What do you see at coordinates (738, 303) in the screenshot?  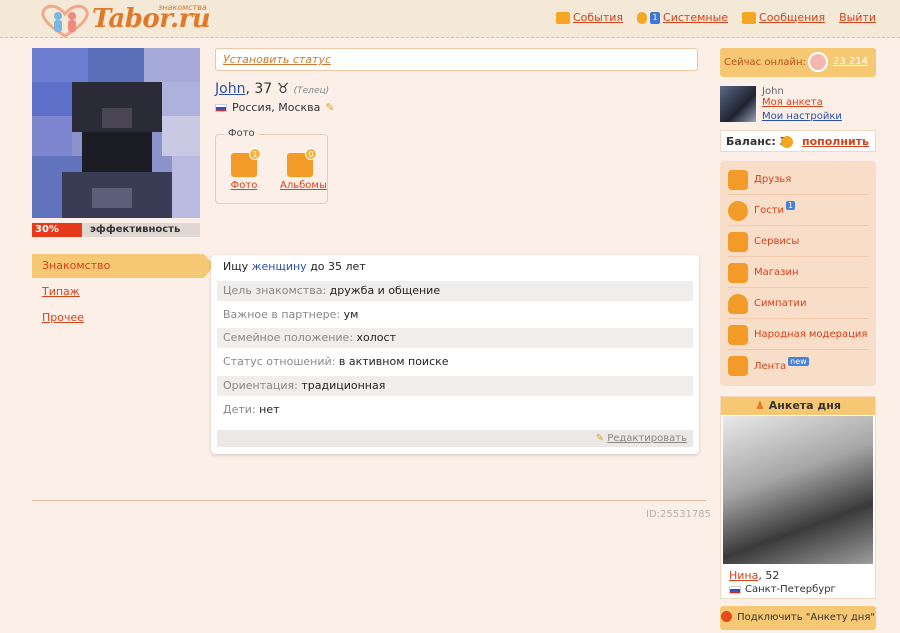 I see `heart-icon` at bounding box center [738, 303].